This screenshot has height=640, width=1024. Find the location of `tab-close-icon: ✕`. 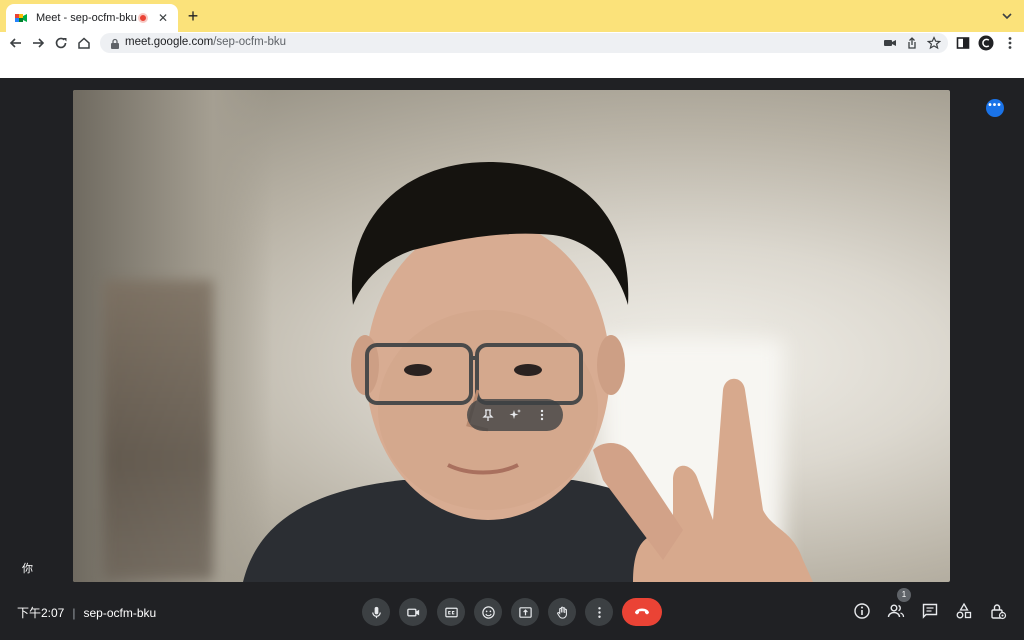

tab-close-icon: ✕ is located at coordinates (163, 18).